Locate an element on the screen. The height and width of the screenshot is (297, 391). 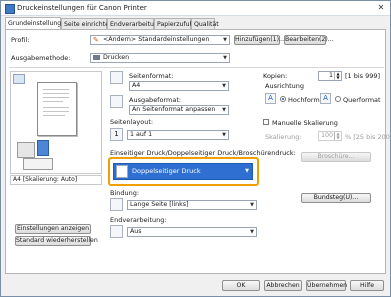
paper-tray-icon is located at coordinates (43, 148).